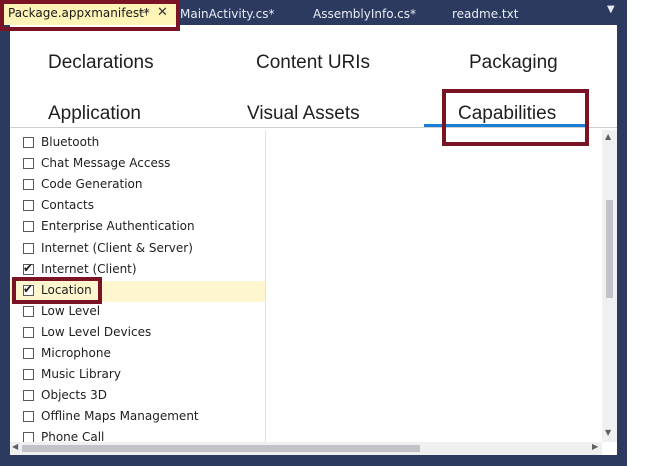  Describe the element at coordinates (313, 63) in the screenshot. I see `tab-content-uris: Content URIs` at that location.